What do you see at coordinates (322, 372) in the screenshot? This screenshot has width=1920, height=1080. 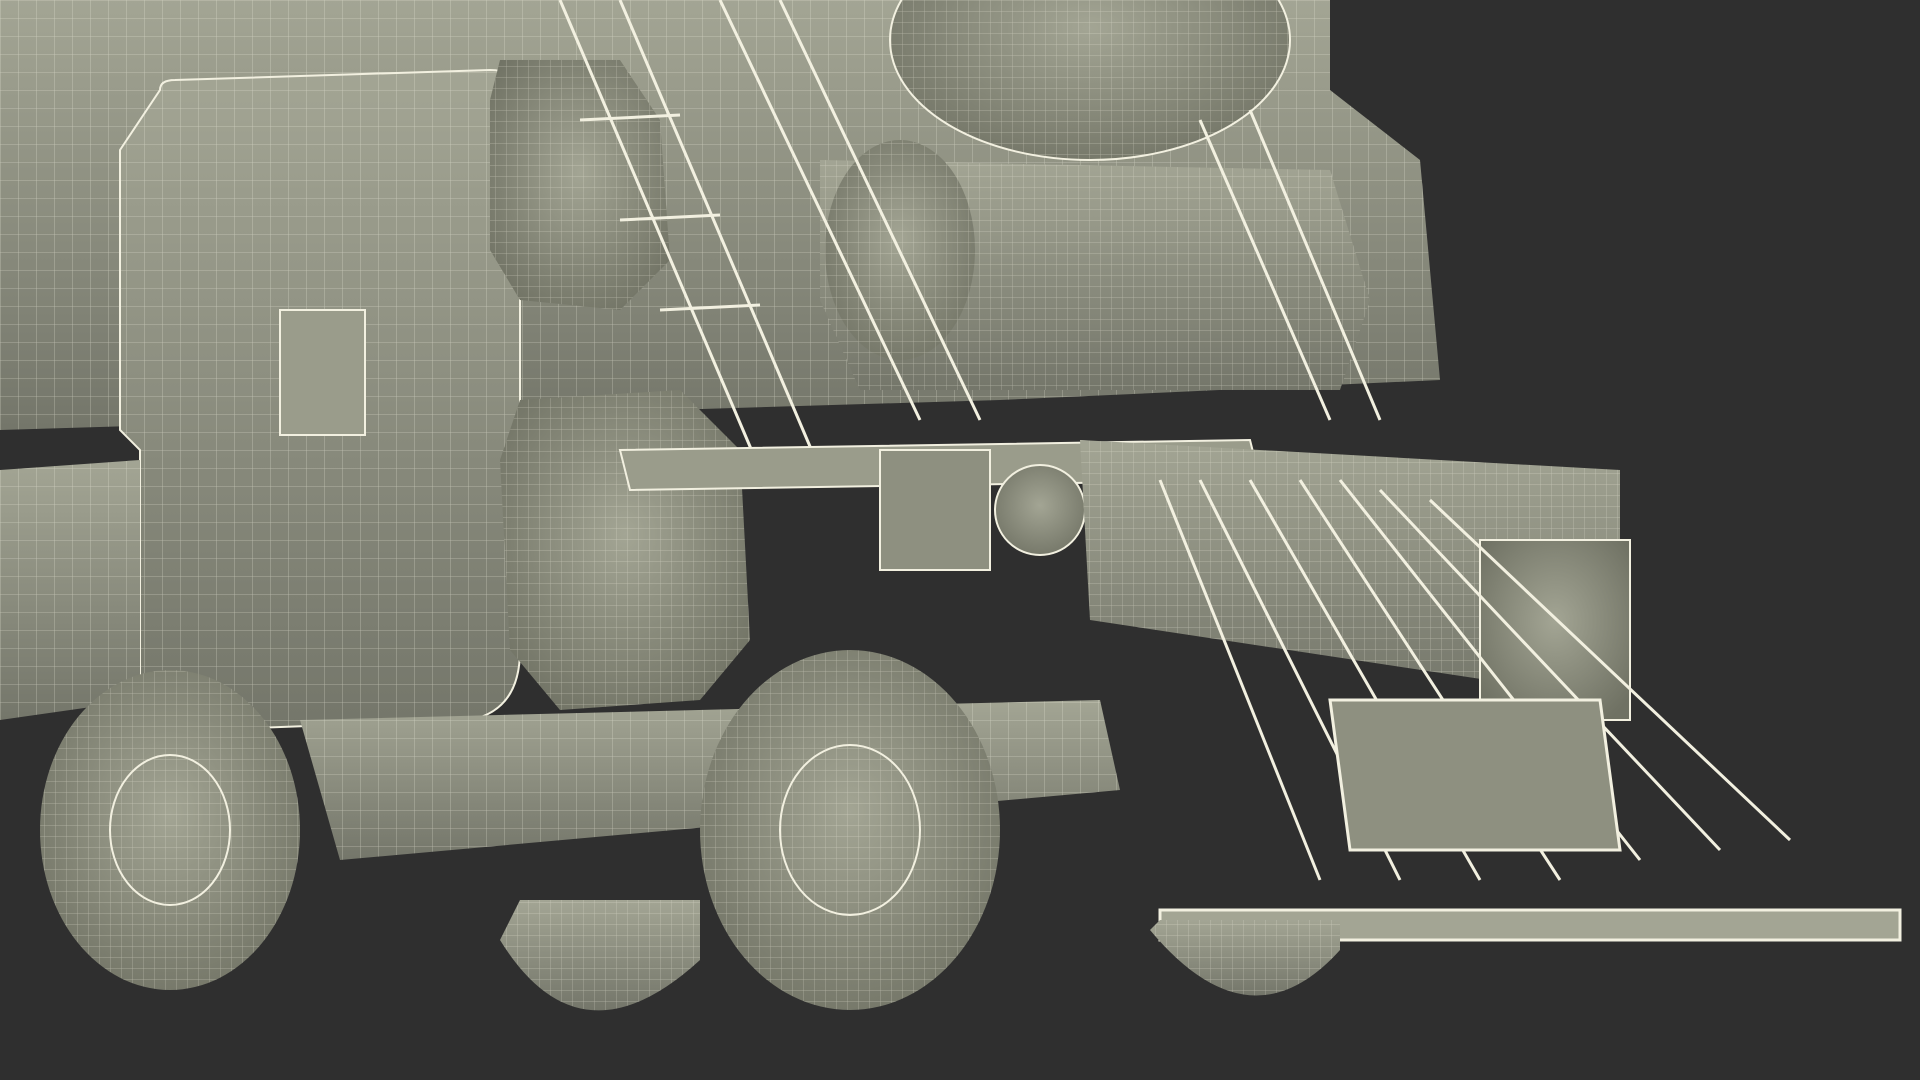 I see `hatch-plate` at bounding box center [322, 372].